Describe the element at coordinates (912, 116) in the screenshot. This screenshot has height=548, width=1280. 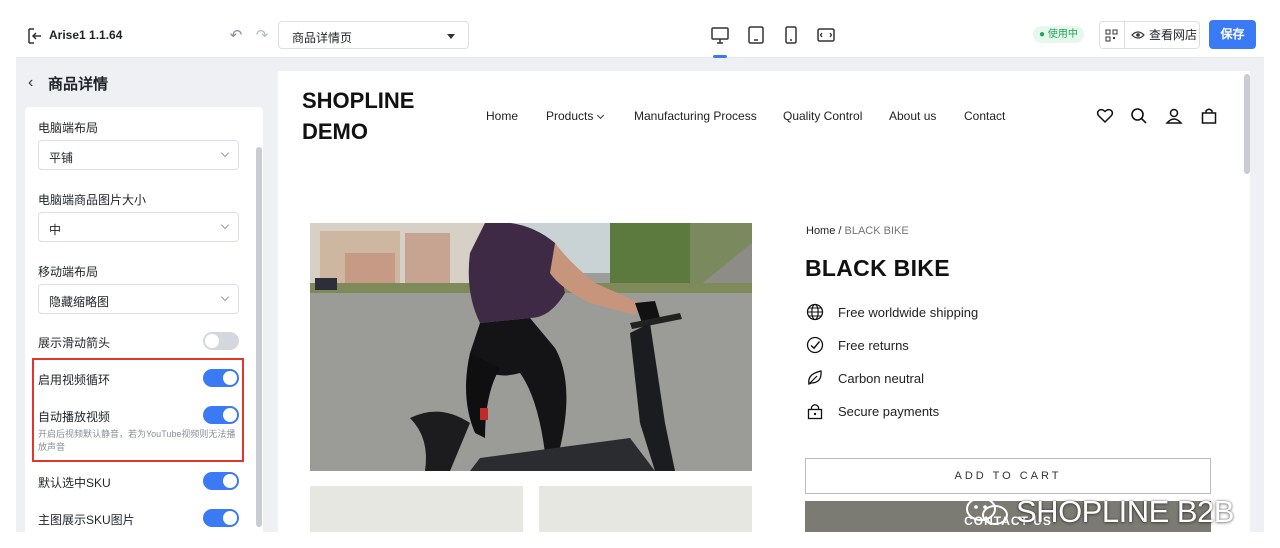
I see `nav-about-us: About us` at that location.